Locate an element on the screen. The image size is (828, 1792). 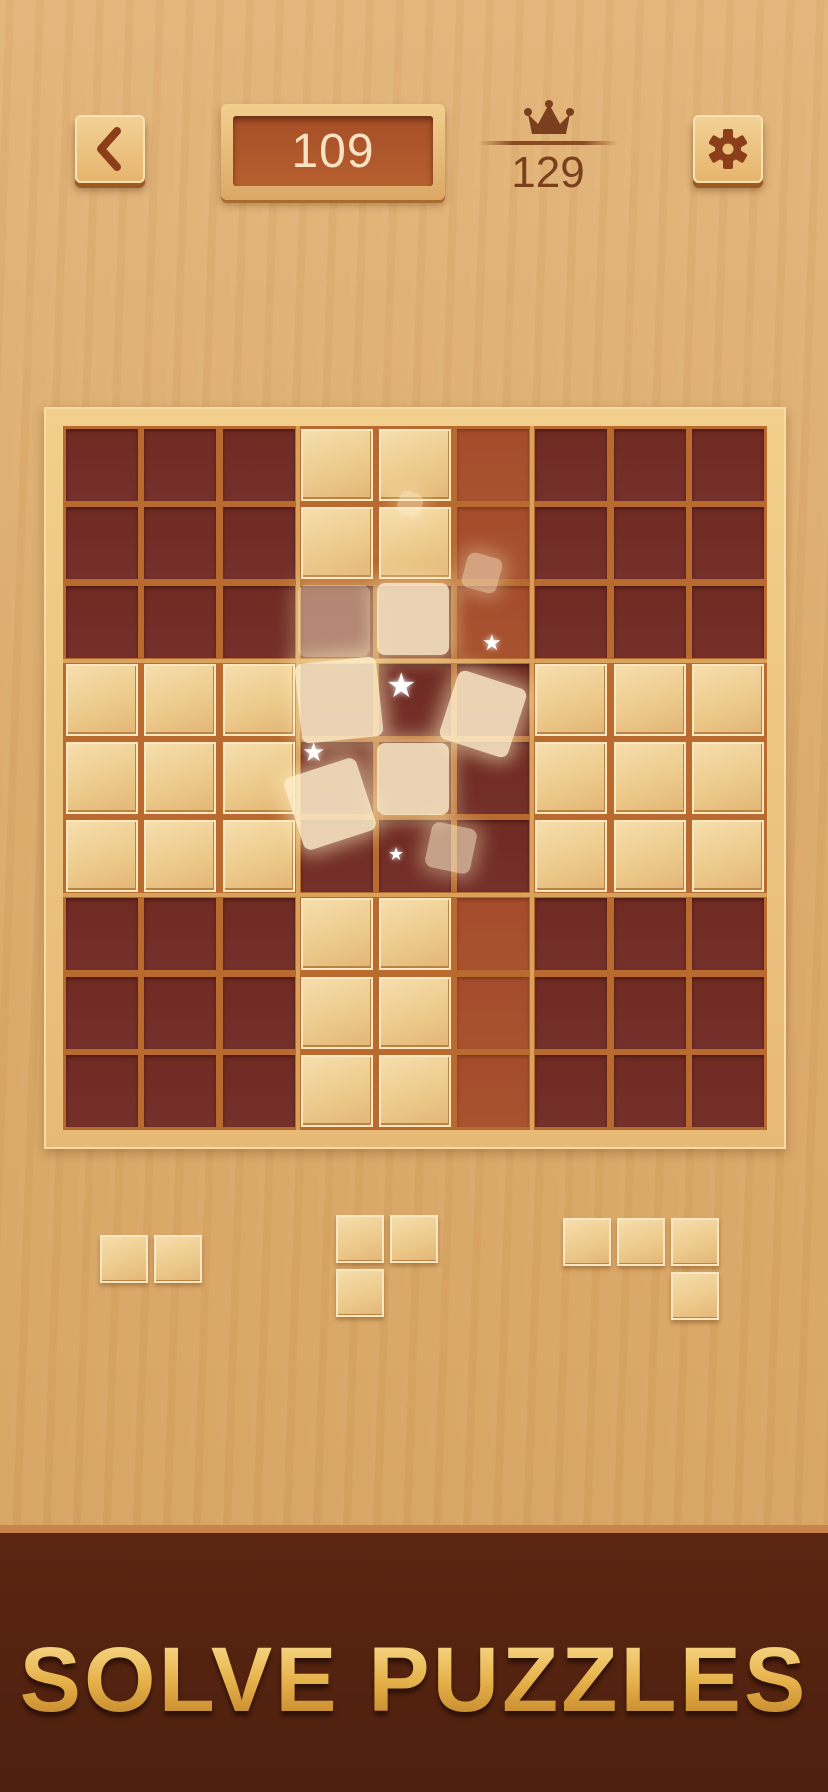
promo-banner: SOLVE PUZZLES is located at coordinates (414, 1658).